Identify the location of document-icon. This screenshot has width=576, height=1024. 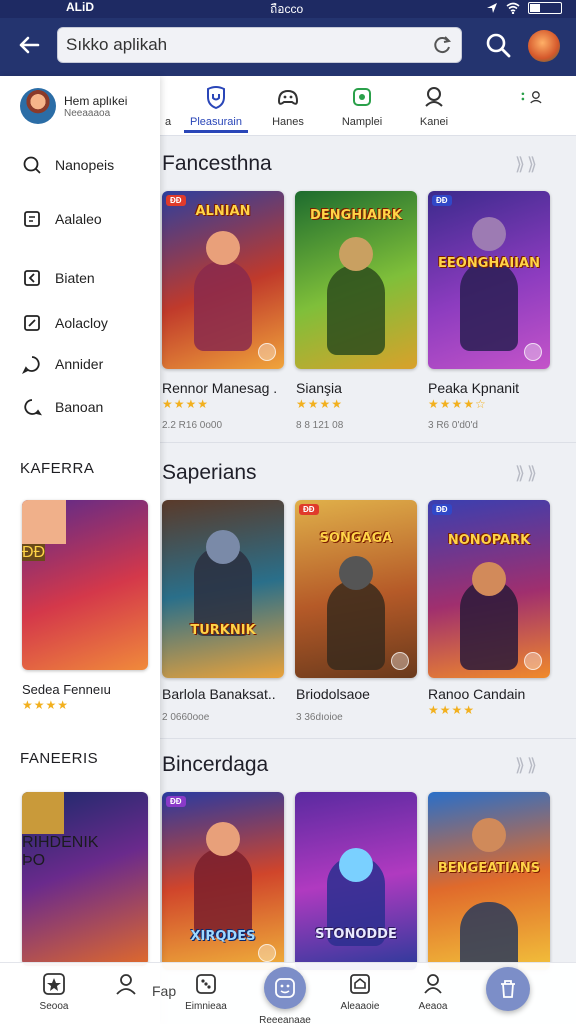
(32, 219).